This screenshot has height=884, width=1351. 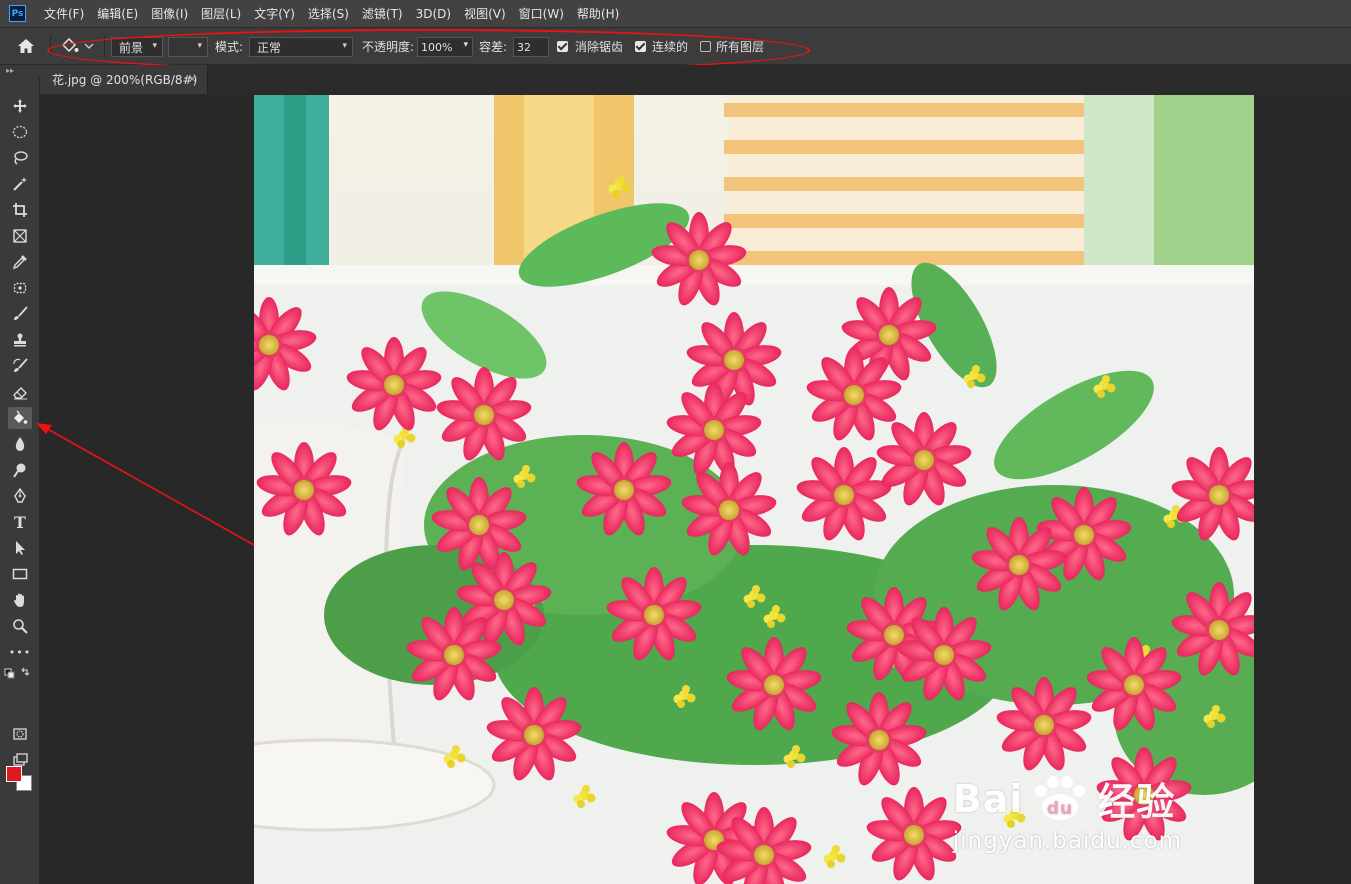 I want to click on tools-panel: T •••, so click(x=20, y=480).